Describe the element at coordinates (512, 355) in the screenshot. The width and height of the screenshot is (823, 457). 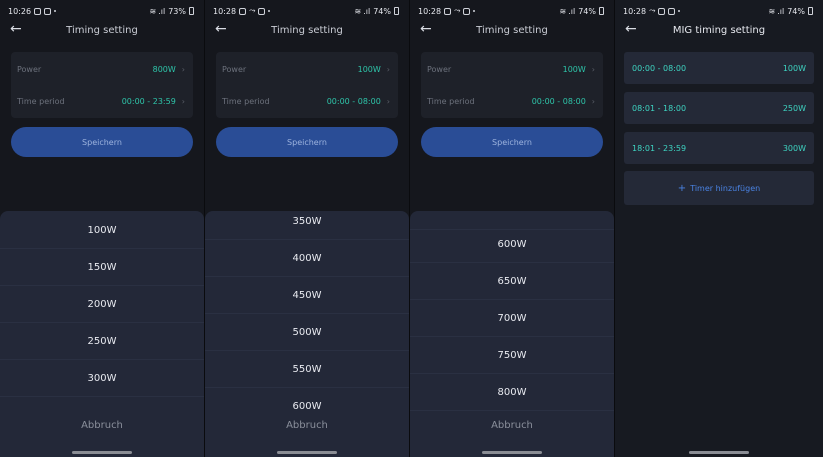
I see `power-option: 750W` at that location.